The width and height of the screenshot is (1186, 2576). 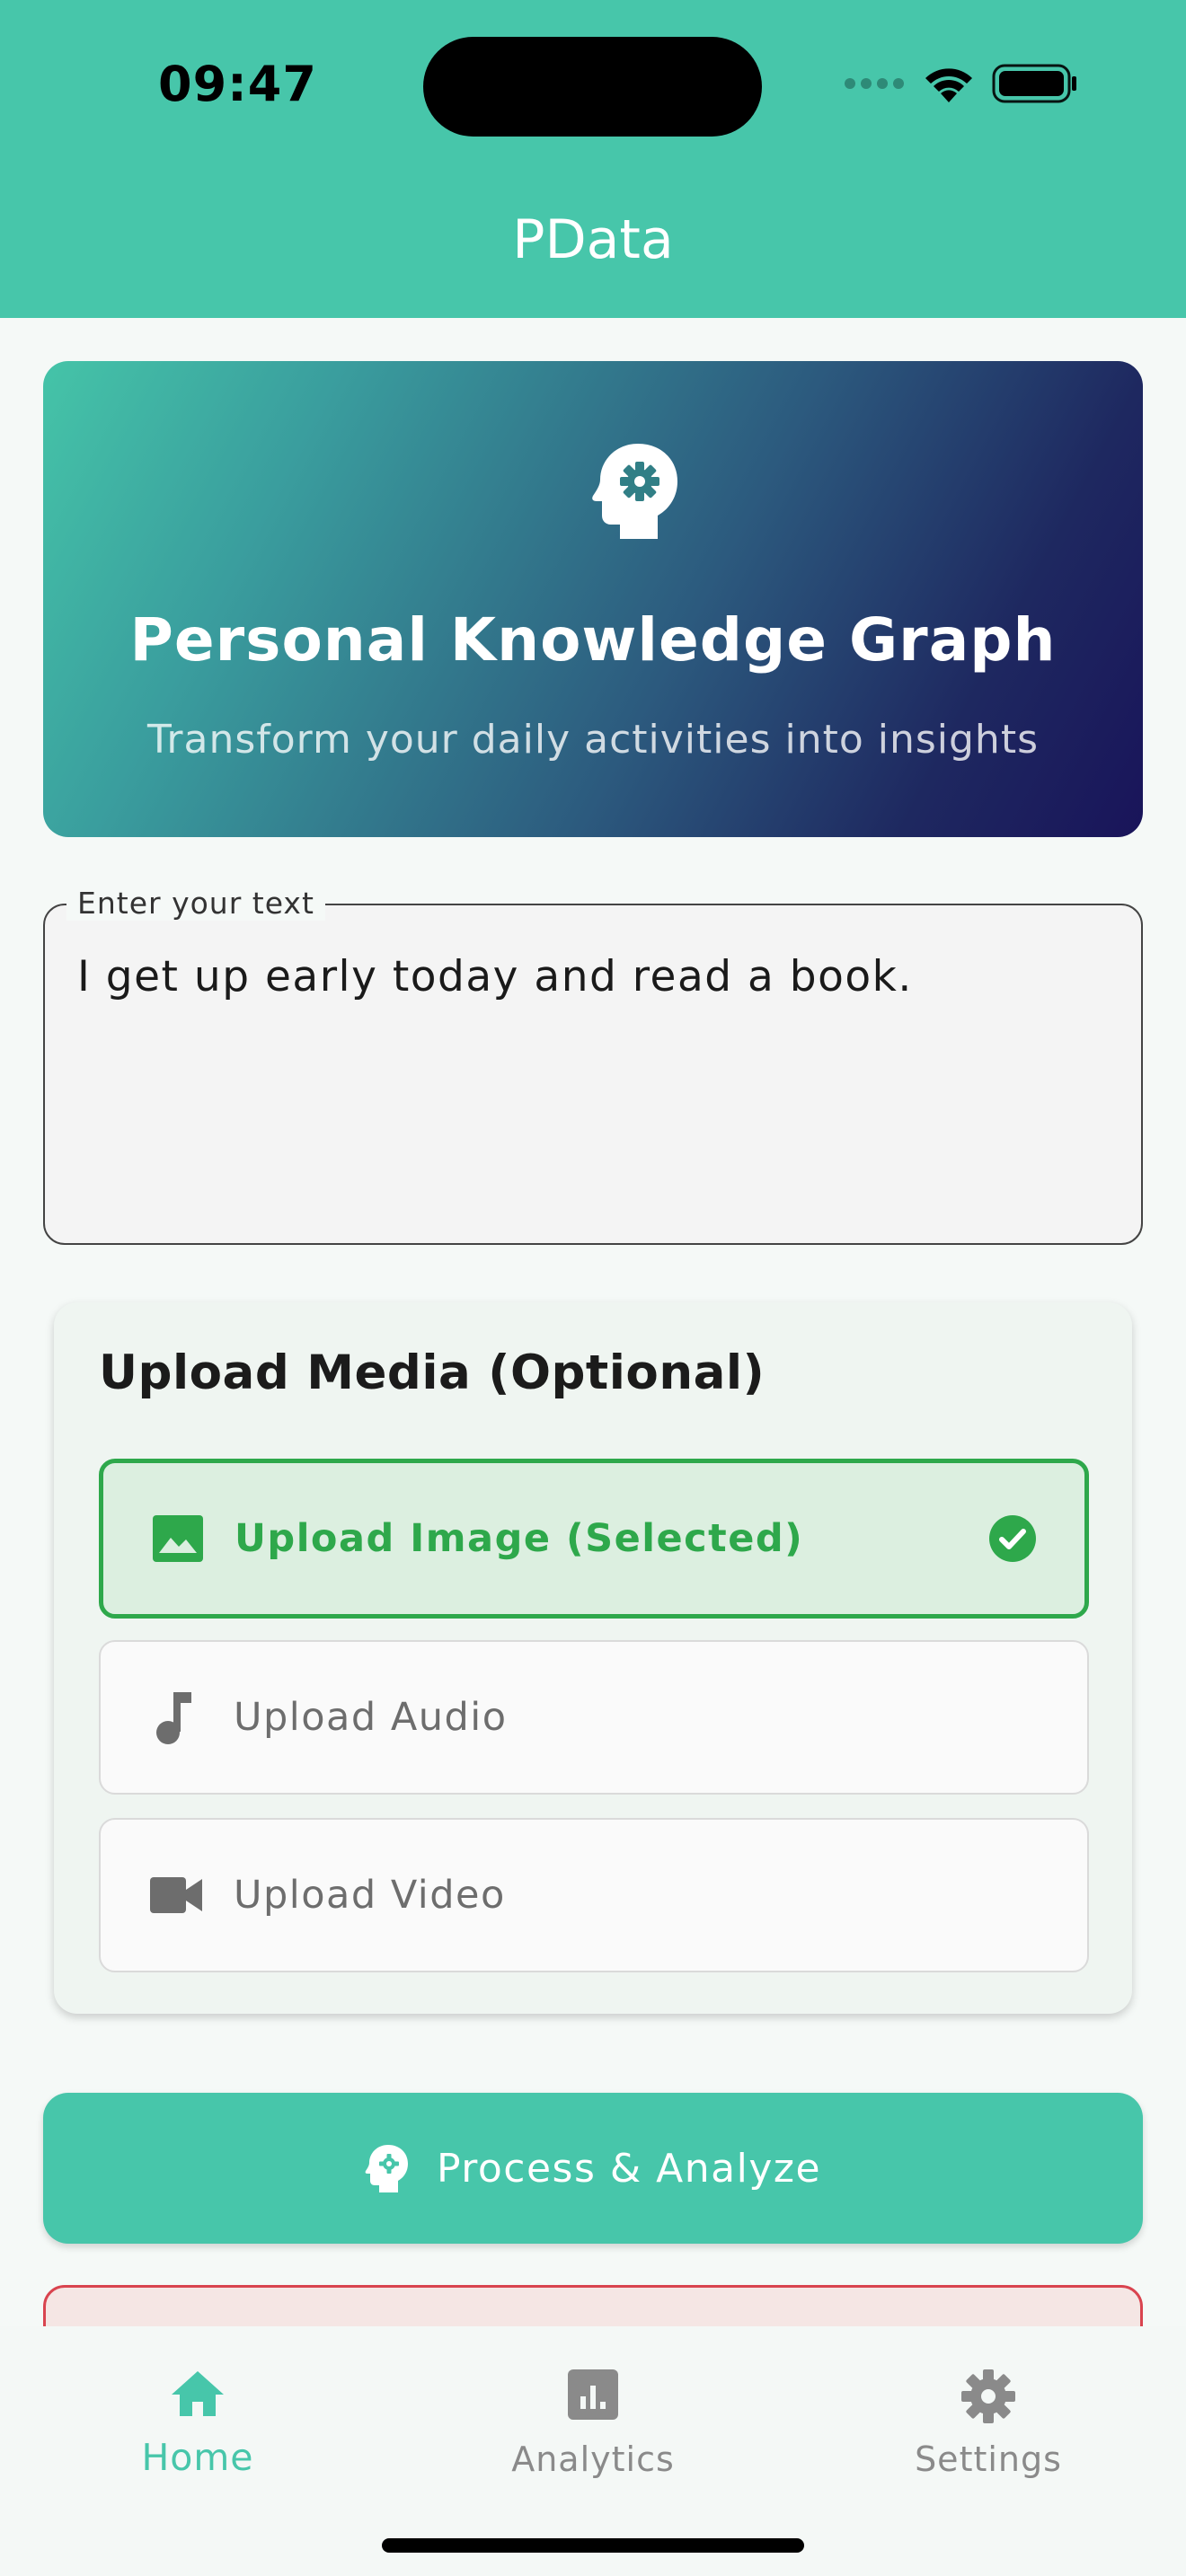 I want to click on nav-item-home: Home, so click(x=197, y=2429).